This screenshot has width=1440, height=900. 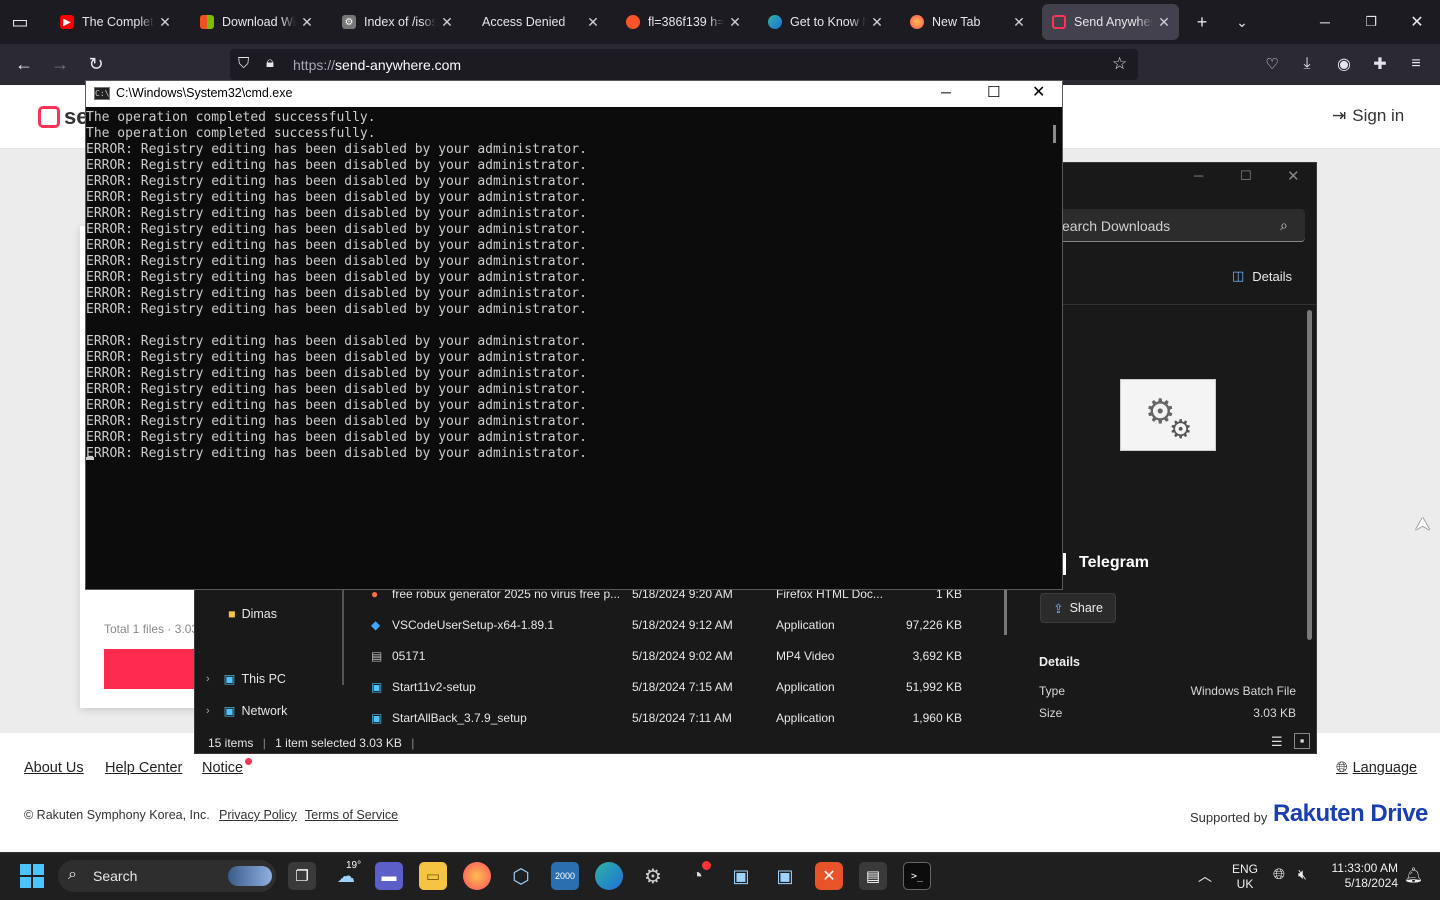 What do you see at coordinates (785, 876) in the screenshot?
I see `app-window-icon-2: ▣` at bounding box center [785, 876].